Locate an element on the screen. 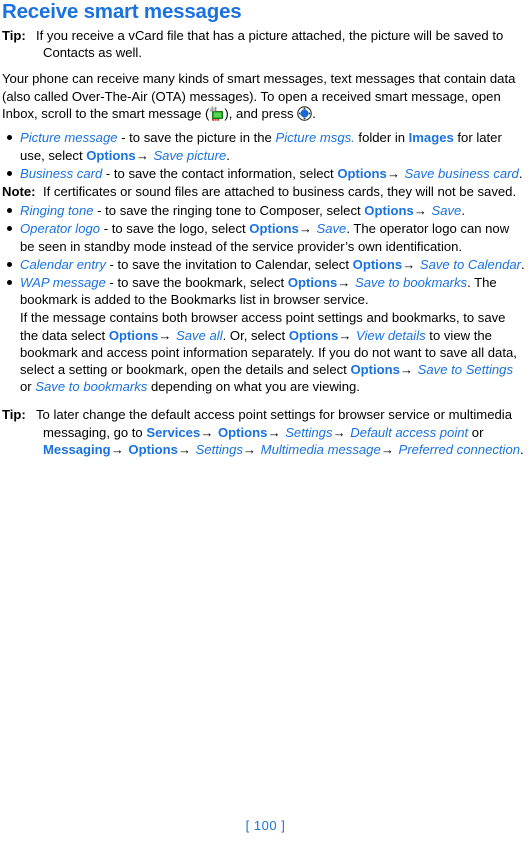  menu-view-details: View details is located at coordinates (391, 335).